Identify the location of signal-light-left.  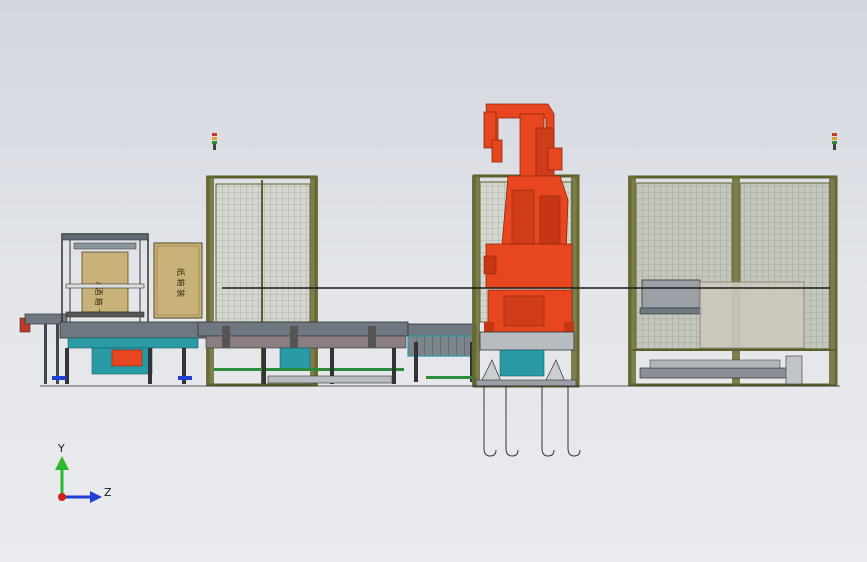
(214, 141).